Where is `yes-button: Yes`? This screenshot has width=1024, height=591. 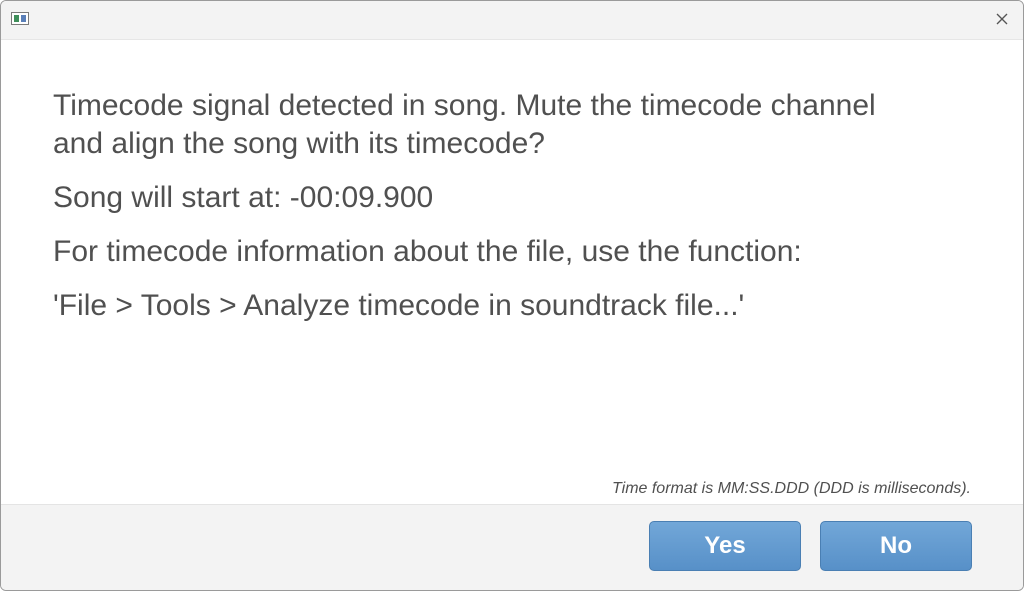
yes-button: Yes is located at coordinates (725, 546).